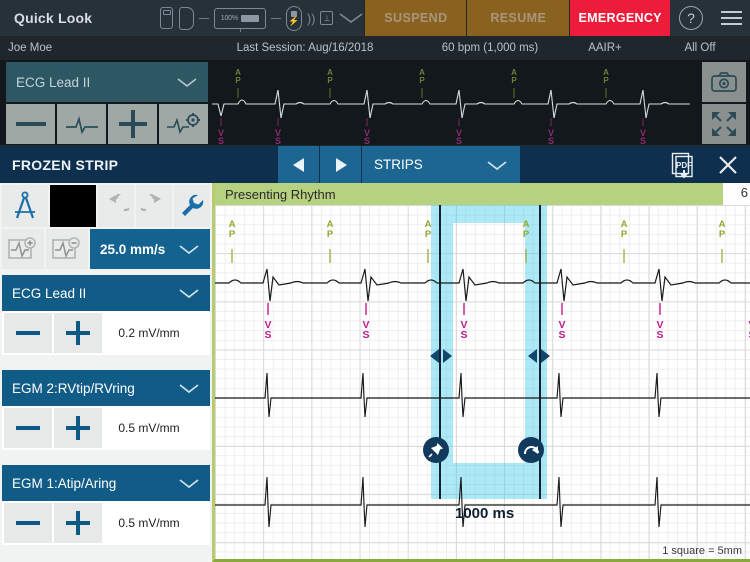  Describe the element at coordinates (482, 285) in the screenshot. I see `trace-ecg-lead-ii` at that location.